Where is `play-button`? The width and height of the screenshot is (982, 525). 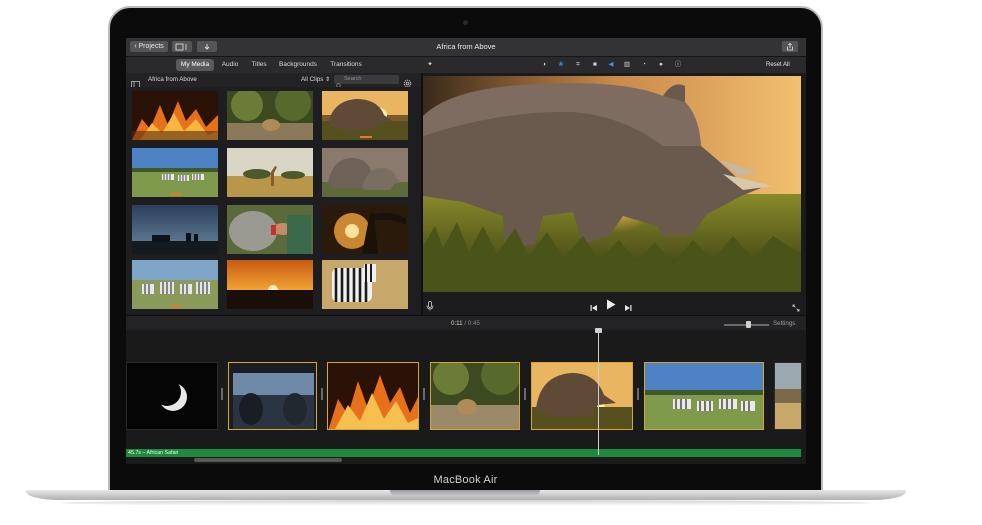
play-button is located at coordinates (611, 306).